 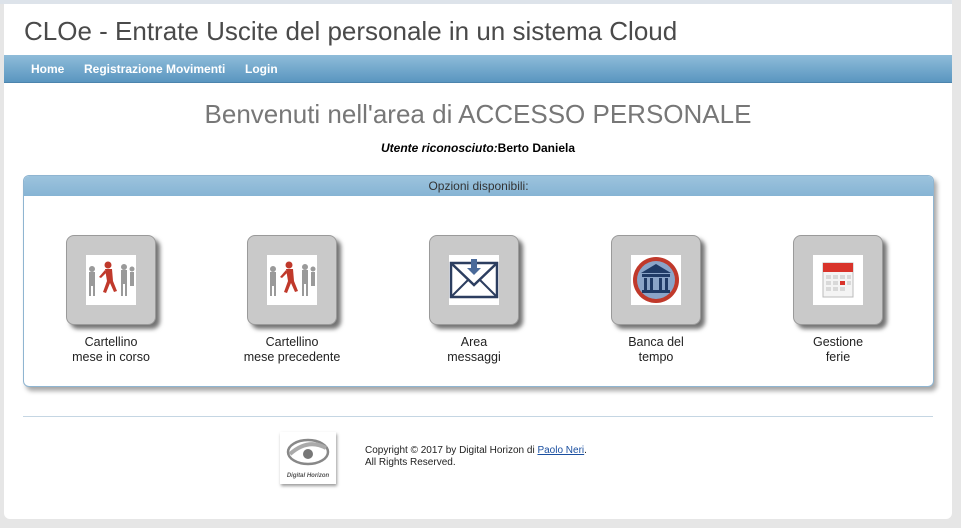 I want to click on user-line: Utente riconosciuto:Berto Daniela, so click(x=478, y=148).